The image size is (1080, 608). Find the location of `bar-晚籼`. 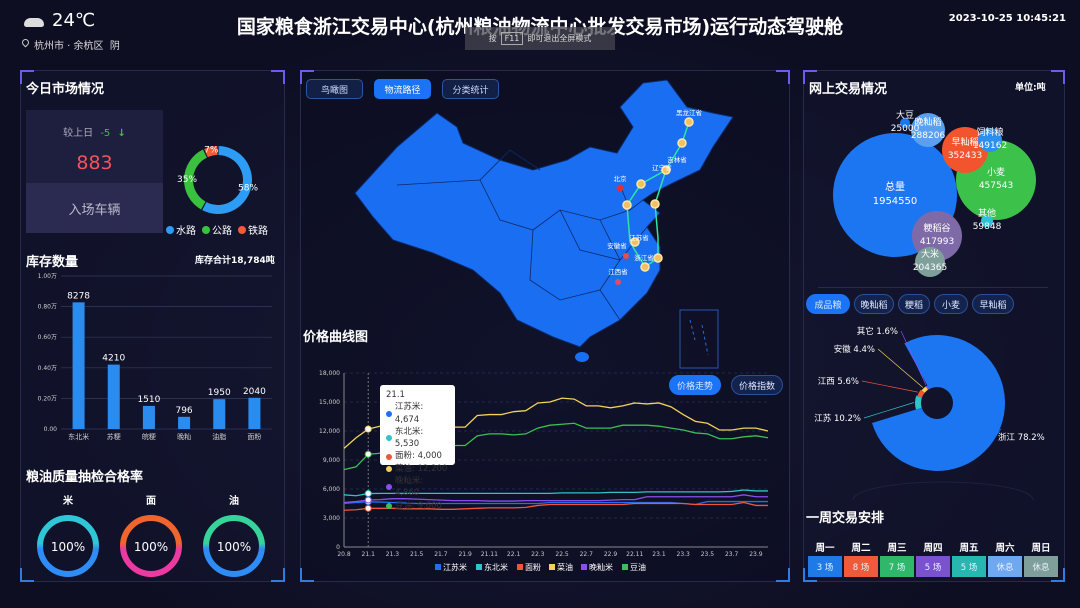

bar-晚籼 is located at coordinates (184, 422).